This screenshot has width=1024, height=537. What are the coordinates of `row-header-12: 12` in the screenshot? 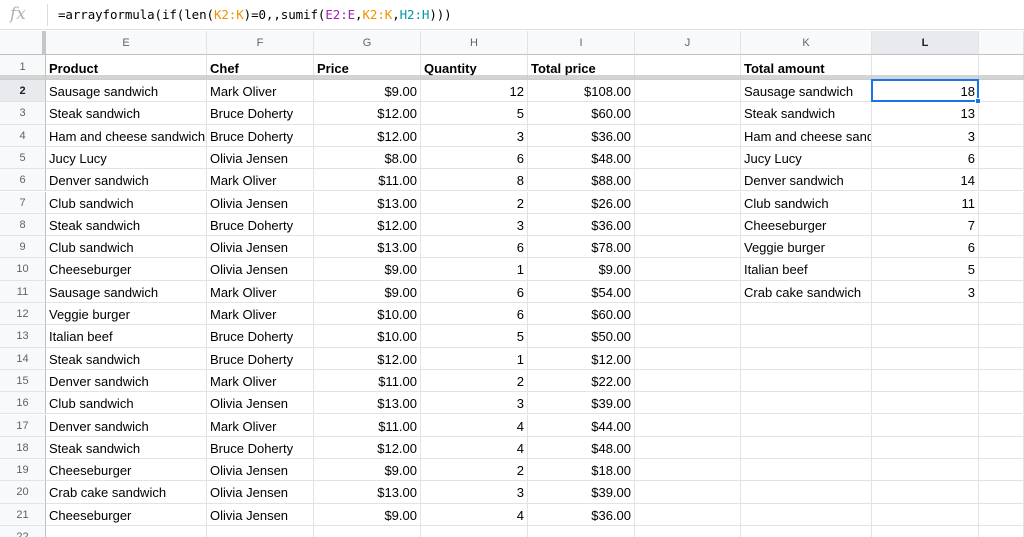 It's located at (23, 314).